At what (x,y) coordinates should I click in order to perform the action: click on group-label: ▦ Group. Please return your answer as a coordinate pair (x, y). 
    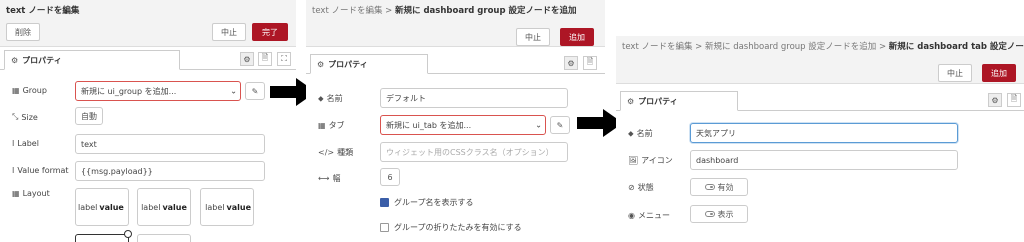
    Looking at the image, I should click on (29, 90).